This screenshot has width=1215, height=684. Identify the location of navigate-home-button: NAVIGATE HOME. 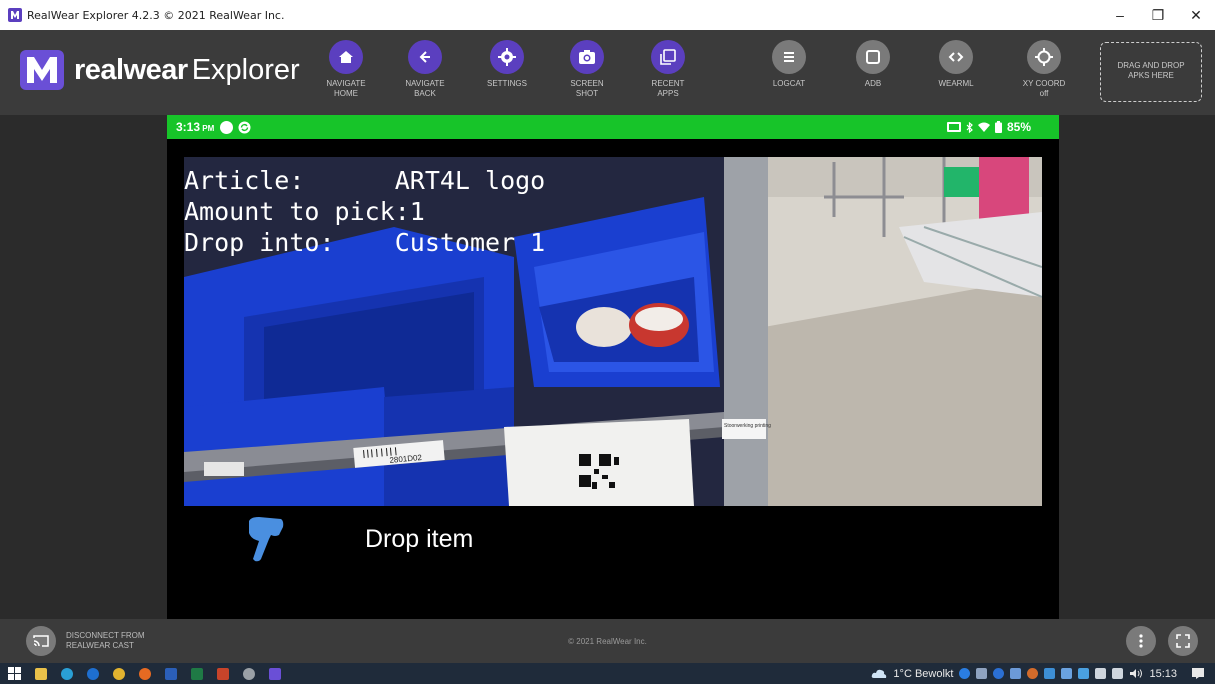
(346, 69).